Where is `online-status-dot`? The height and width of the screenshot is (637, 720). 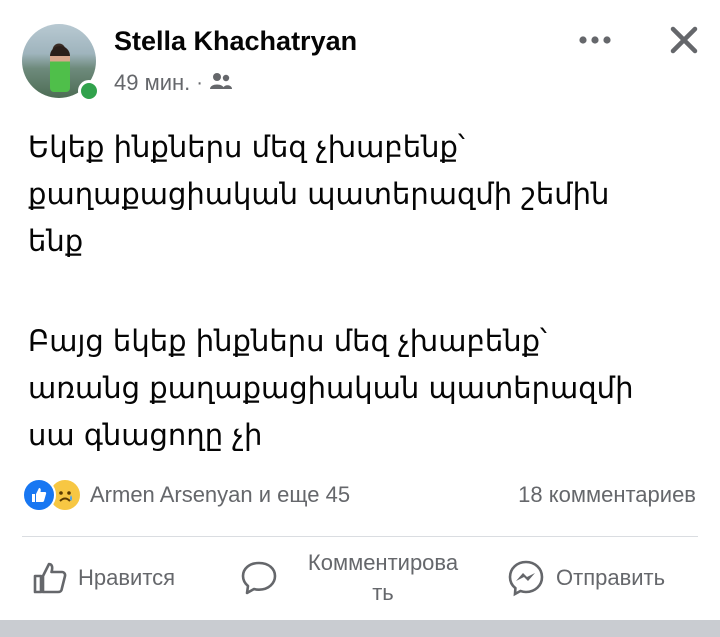 online-status-dot is located at coordinates (89, 91).